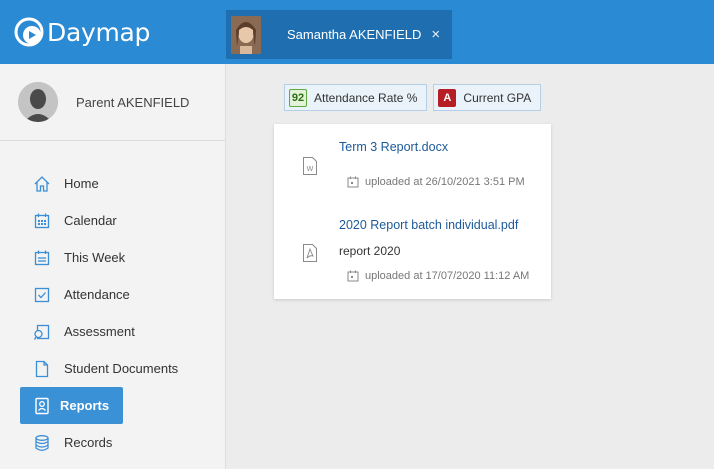 The width and height of the screenshot is (714, 469). I want to click on database-icon, so click(42, 443).